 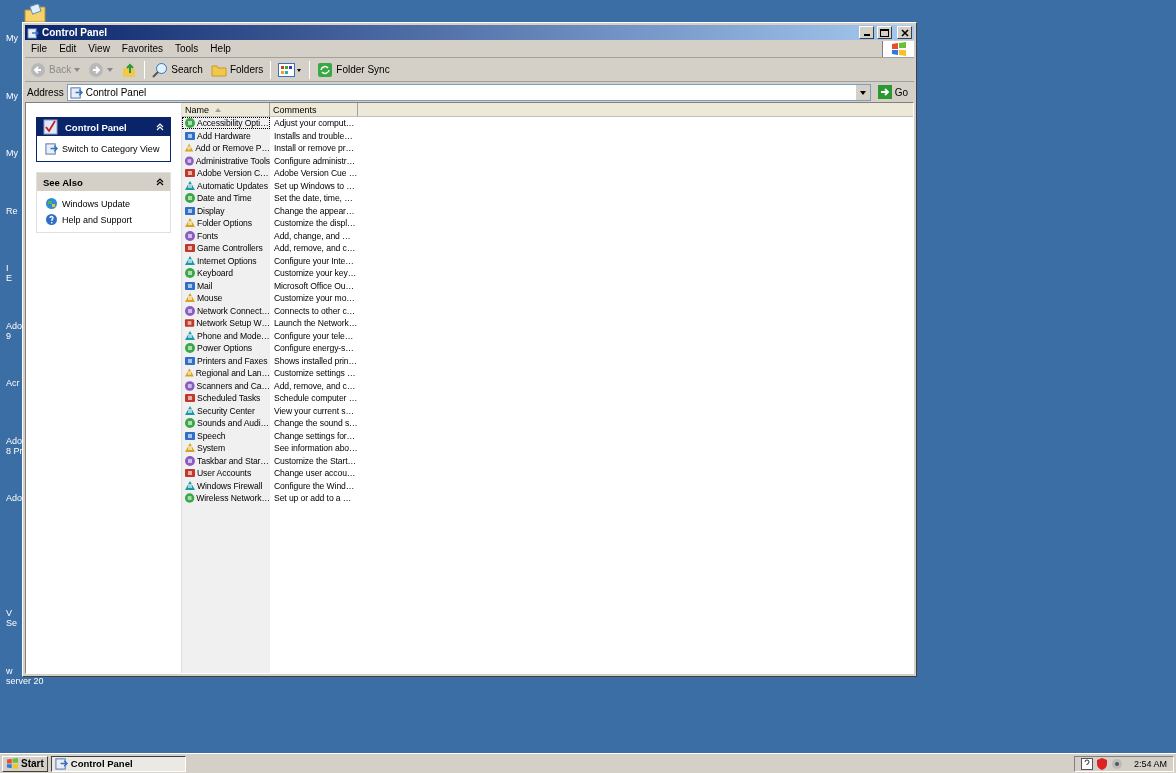 I want to click on panel-header: Control Panel, so click(x=103, y=127).